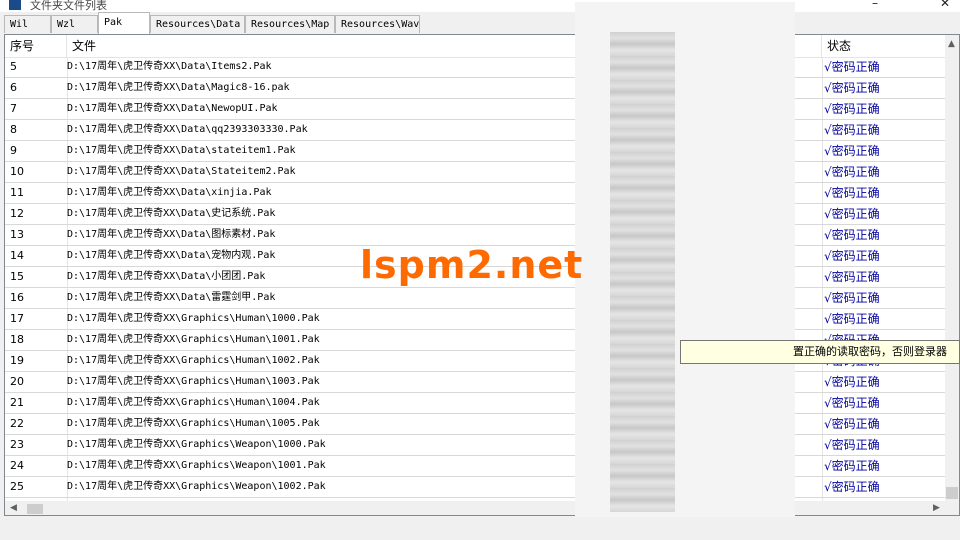  Describe the element at coordinates (17, 213) in the screenshot. I see `row-index: 12` at that location.